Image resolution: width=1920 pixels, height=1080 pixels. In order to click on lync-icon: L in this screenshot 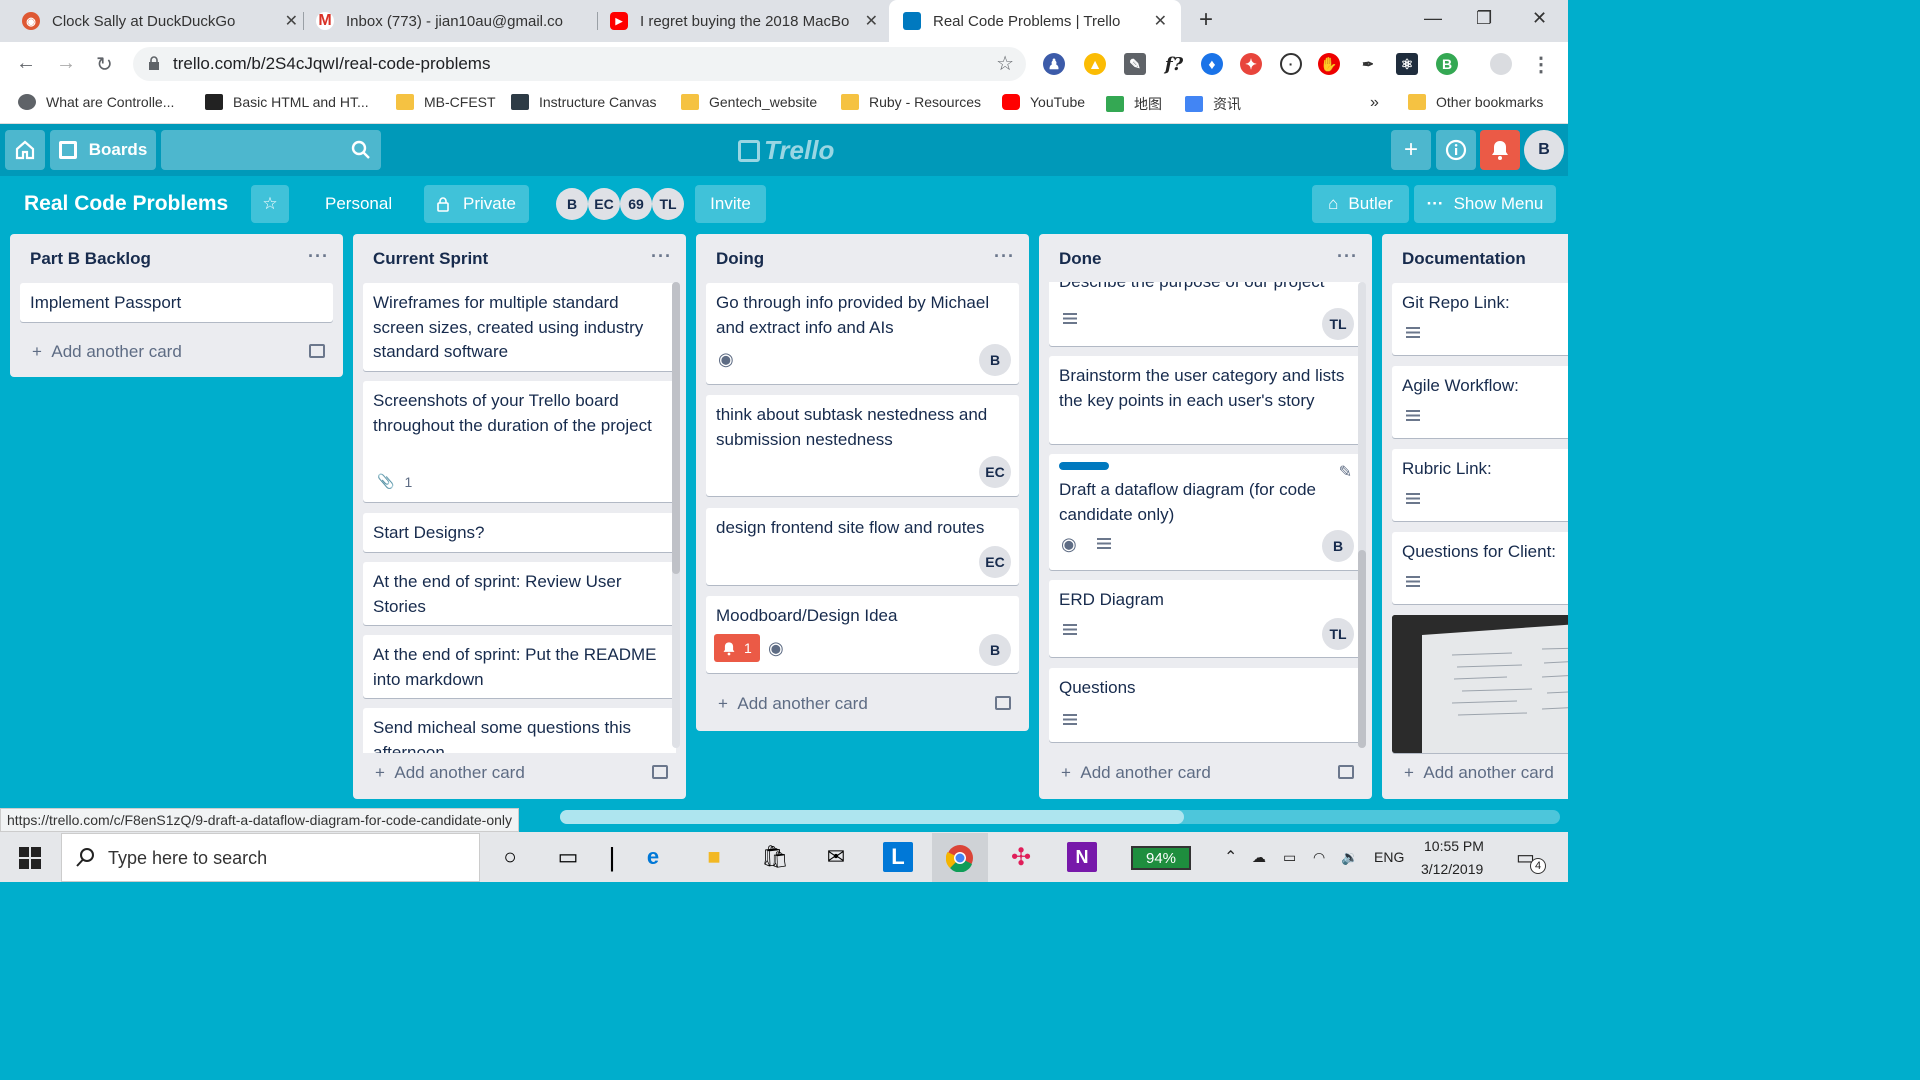, I will do `click(898, 857)`.